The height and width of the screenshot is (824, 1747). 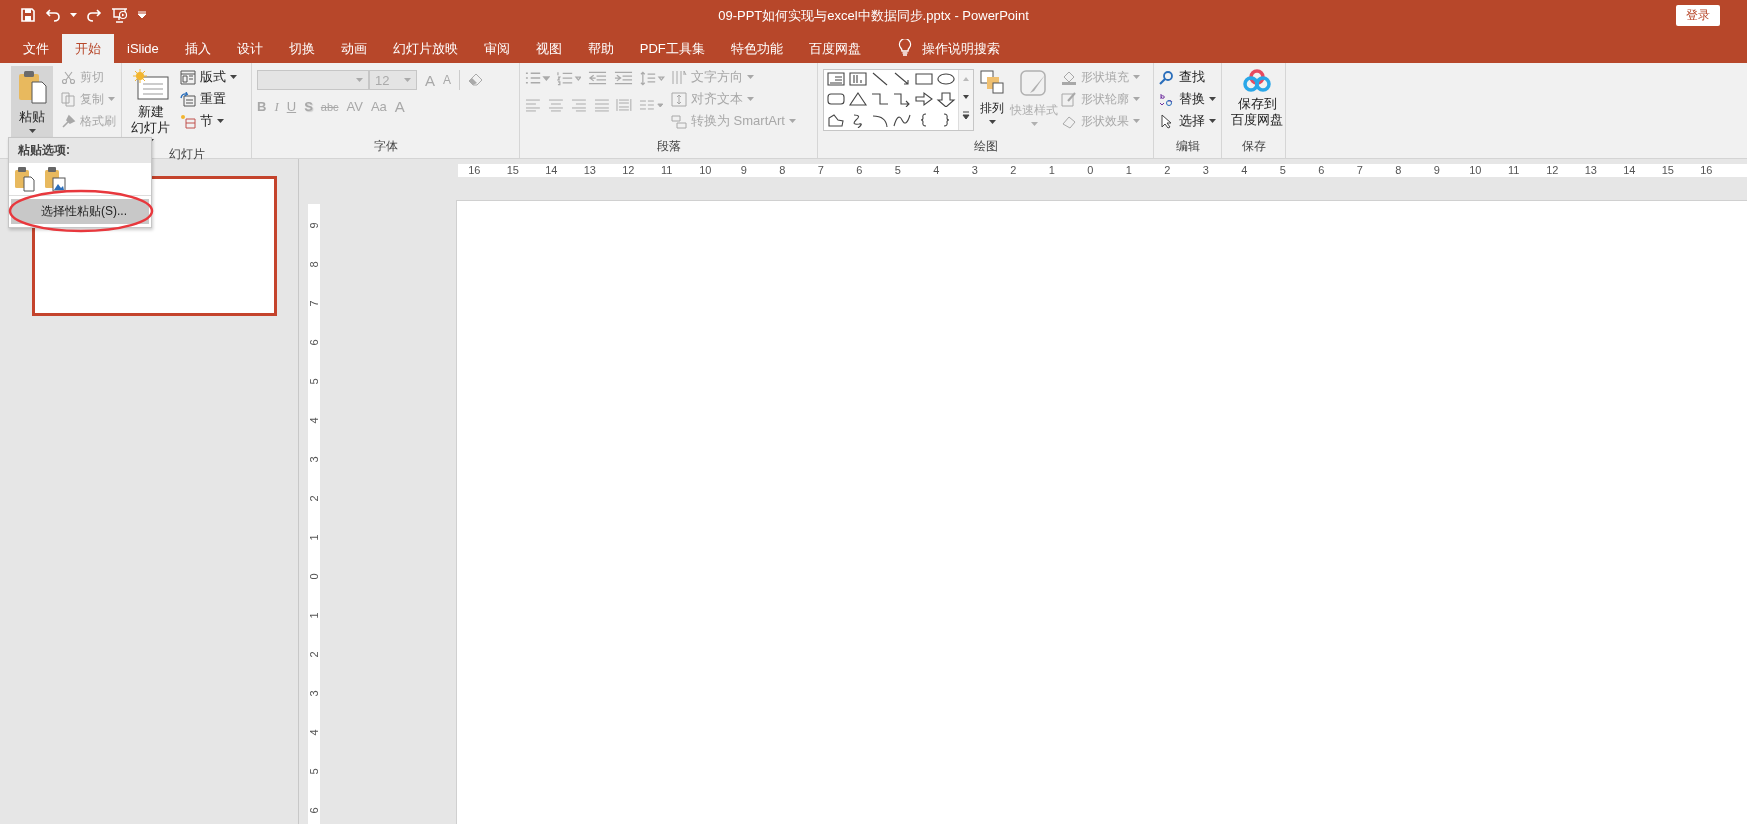 What do you see at coordinates (672, 48) in the screenshot?
I see `ribbon-tab: PDF工具集` at bounding box center [672, 48].